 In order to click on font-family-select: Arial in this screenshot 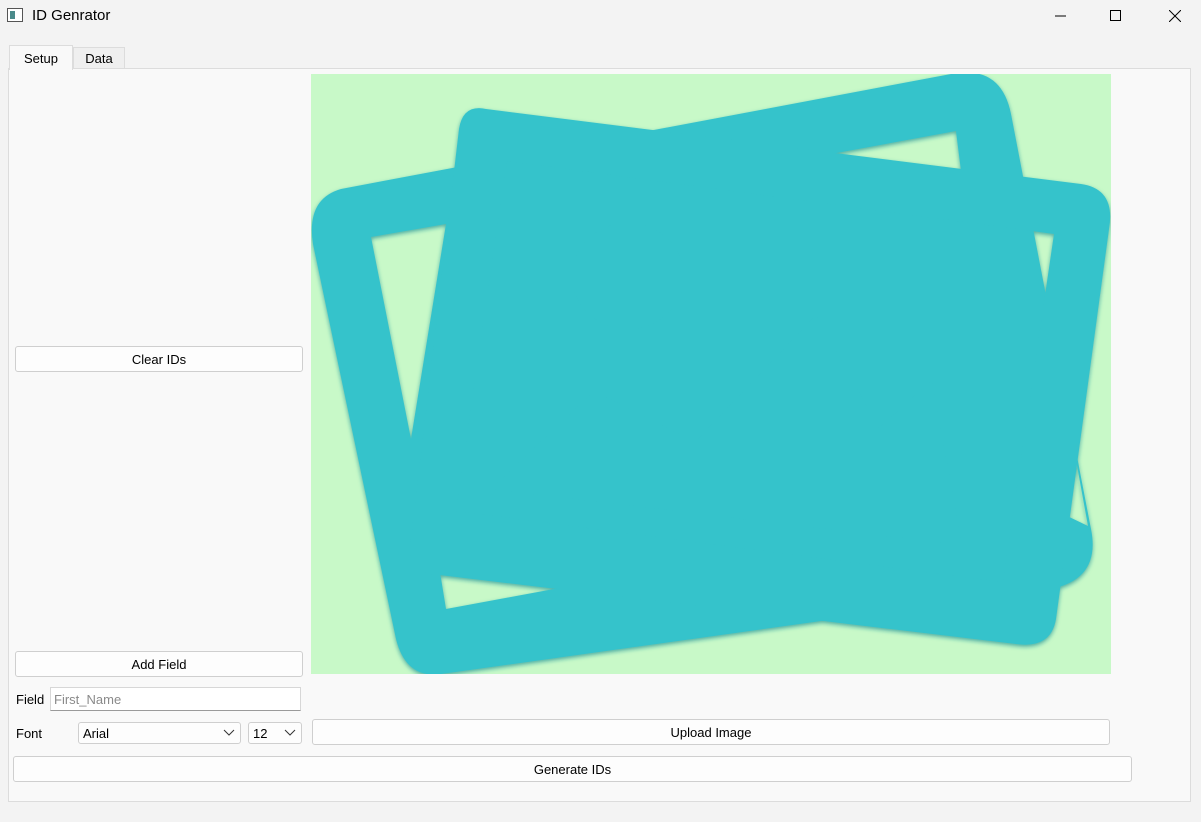, I will do `click(159, 733)`.